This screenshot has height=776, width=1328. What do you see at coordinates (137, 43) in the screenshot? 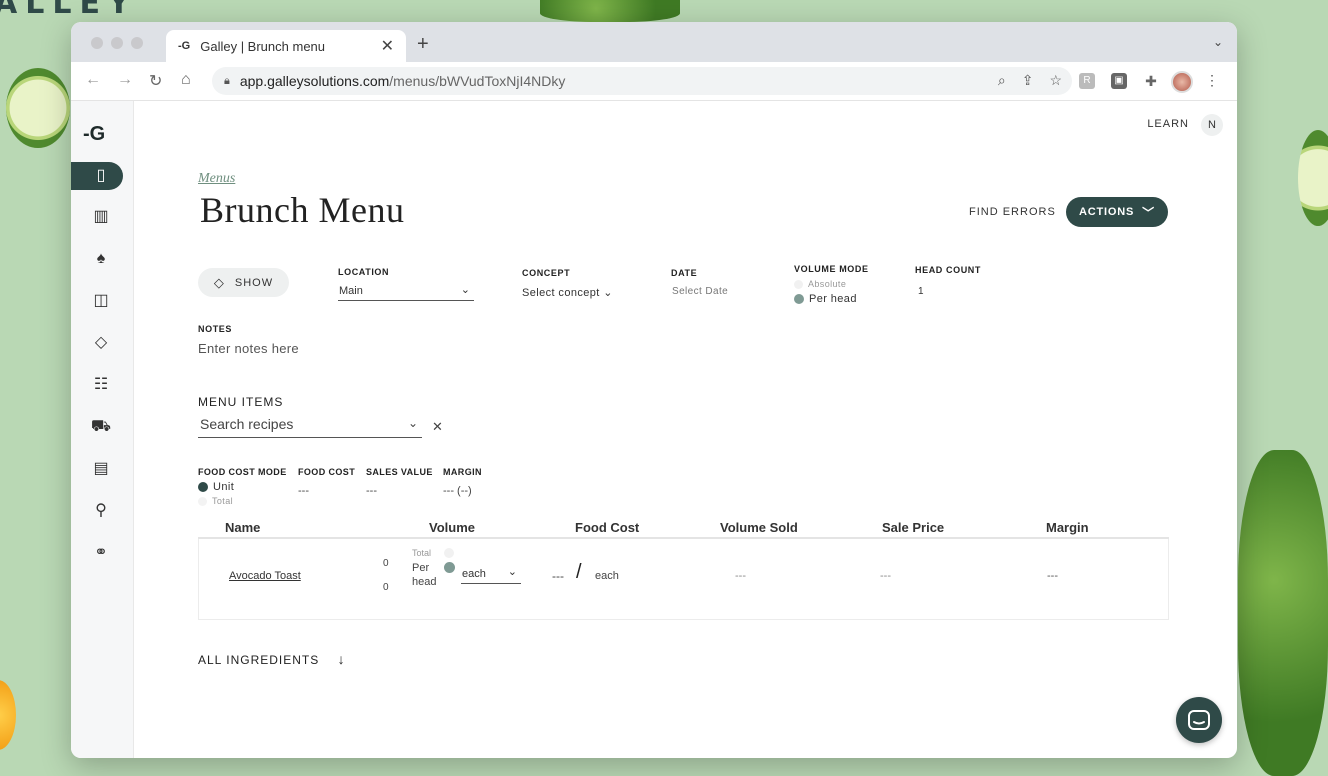
I see `window-zoom-dot` at bounding box center [137, 43].